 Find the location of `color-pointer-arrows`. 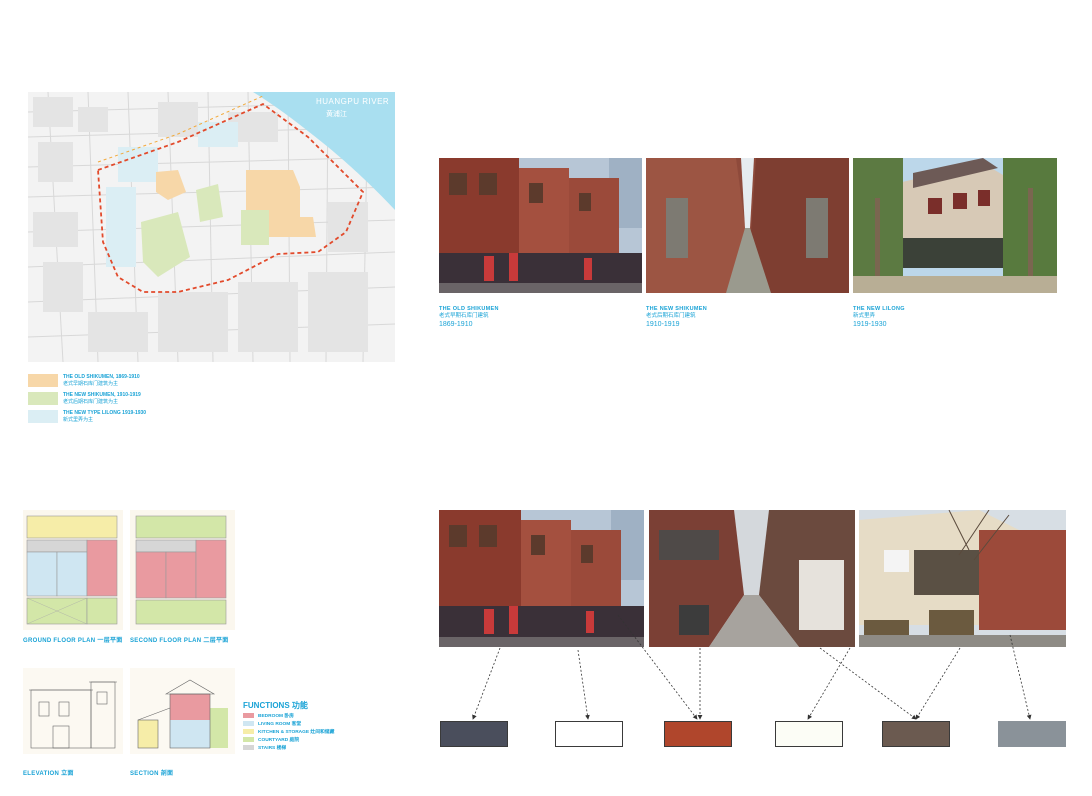

color-pointer-arrows is located at coordinates (752, 667).